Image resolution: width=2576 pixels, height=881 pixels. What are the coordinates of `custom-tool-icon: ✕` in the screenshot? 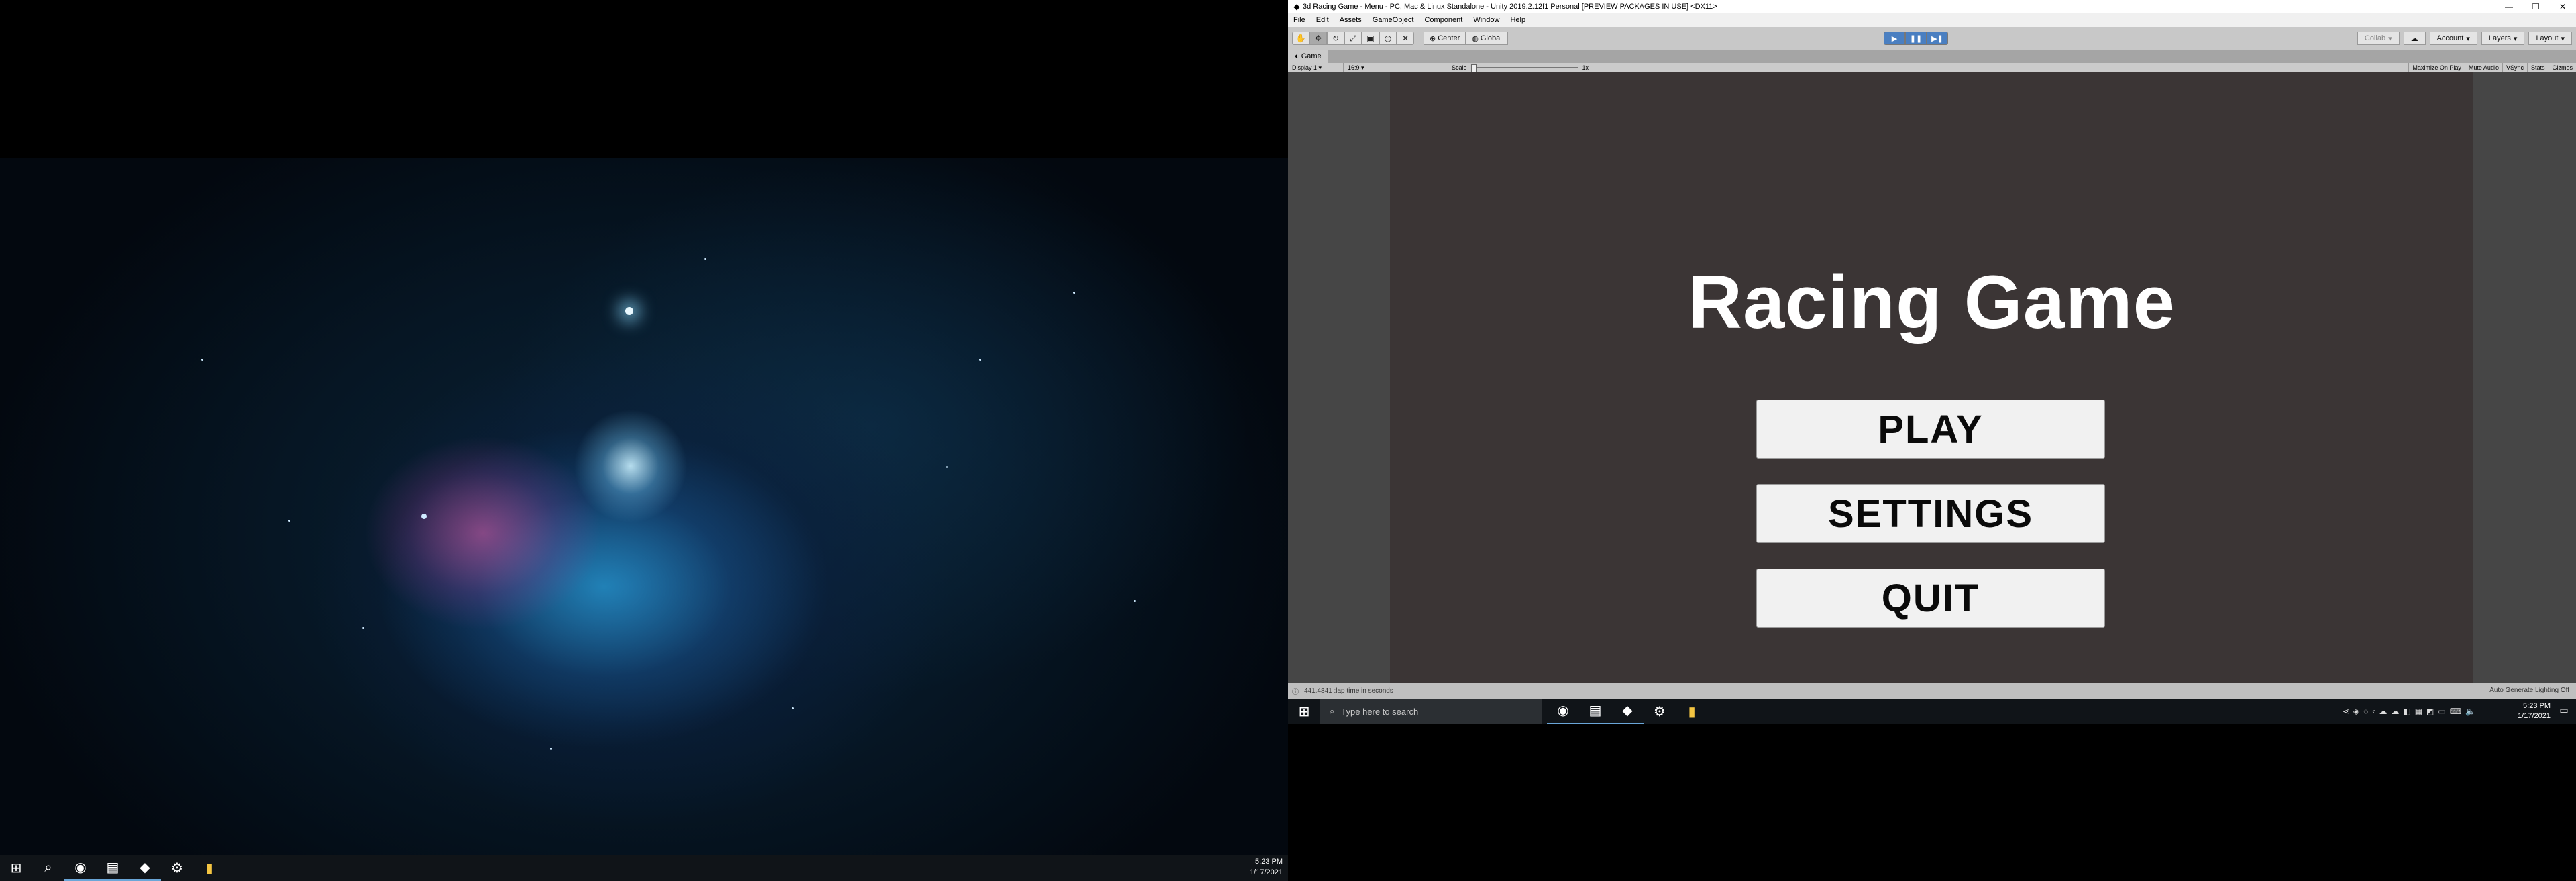 It's located at (1405, 38).